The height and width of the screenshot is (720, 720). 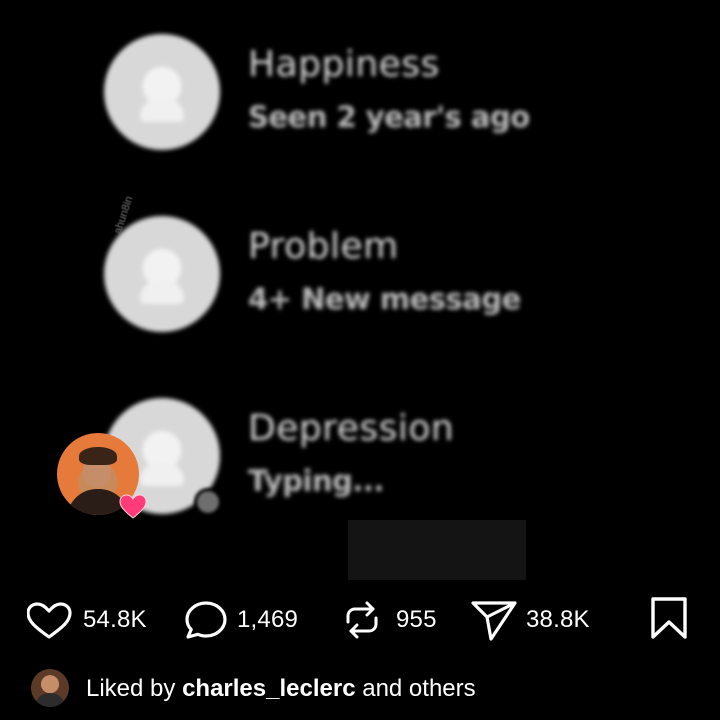 I want to click on chat-name: Depression, so click(x=351, y=428).